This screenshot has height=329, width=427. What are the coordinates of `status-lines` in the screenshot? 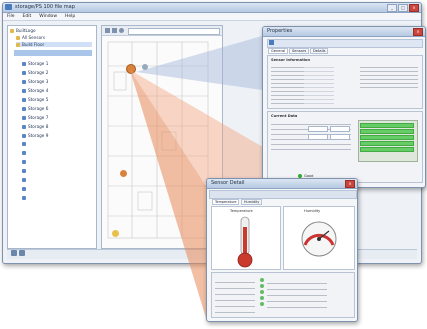 It's located at (235, 295).